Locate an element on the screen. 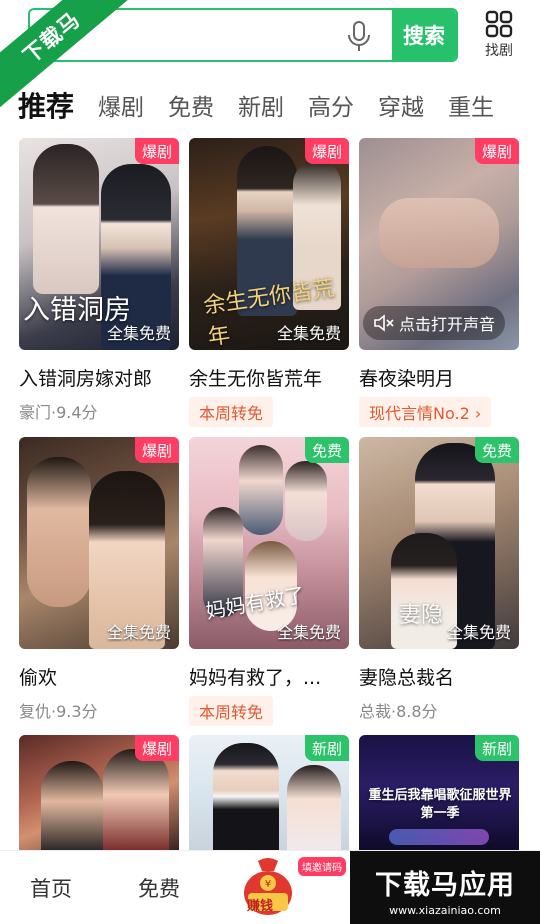 This screenshot has height=924, width=540. nav-home: 首页 is located at coordinates (51, 888).